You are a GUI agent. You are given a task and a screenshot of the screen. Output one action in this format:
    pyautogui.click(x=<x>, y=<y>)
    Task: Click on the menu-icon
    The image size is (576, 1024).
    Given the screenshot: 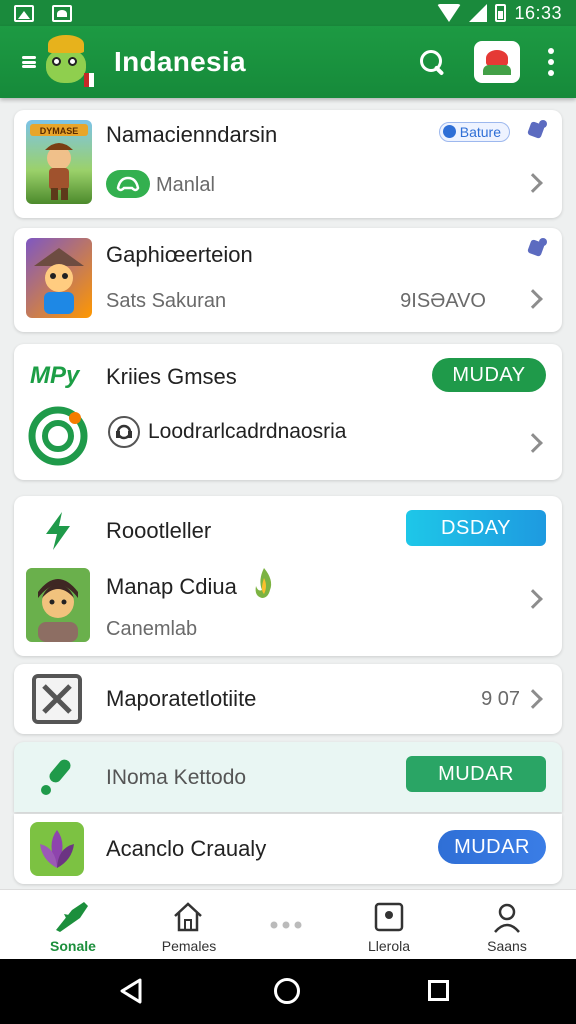 What is the action you would take?
    pyautogui.click(x=29, y=62)
    